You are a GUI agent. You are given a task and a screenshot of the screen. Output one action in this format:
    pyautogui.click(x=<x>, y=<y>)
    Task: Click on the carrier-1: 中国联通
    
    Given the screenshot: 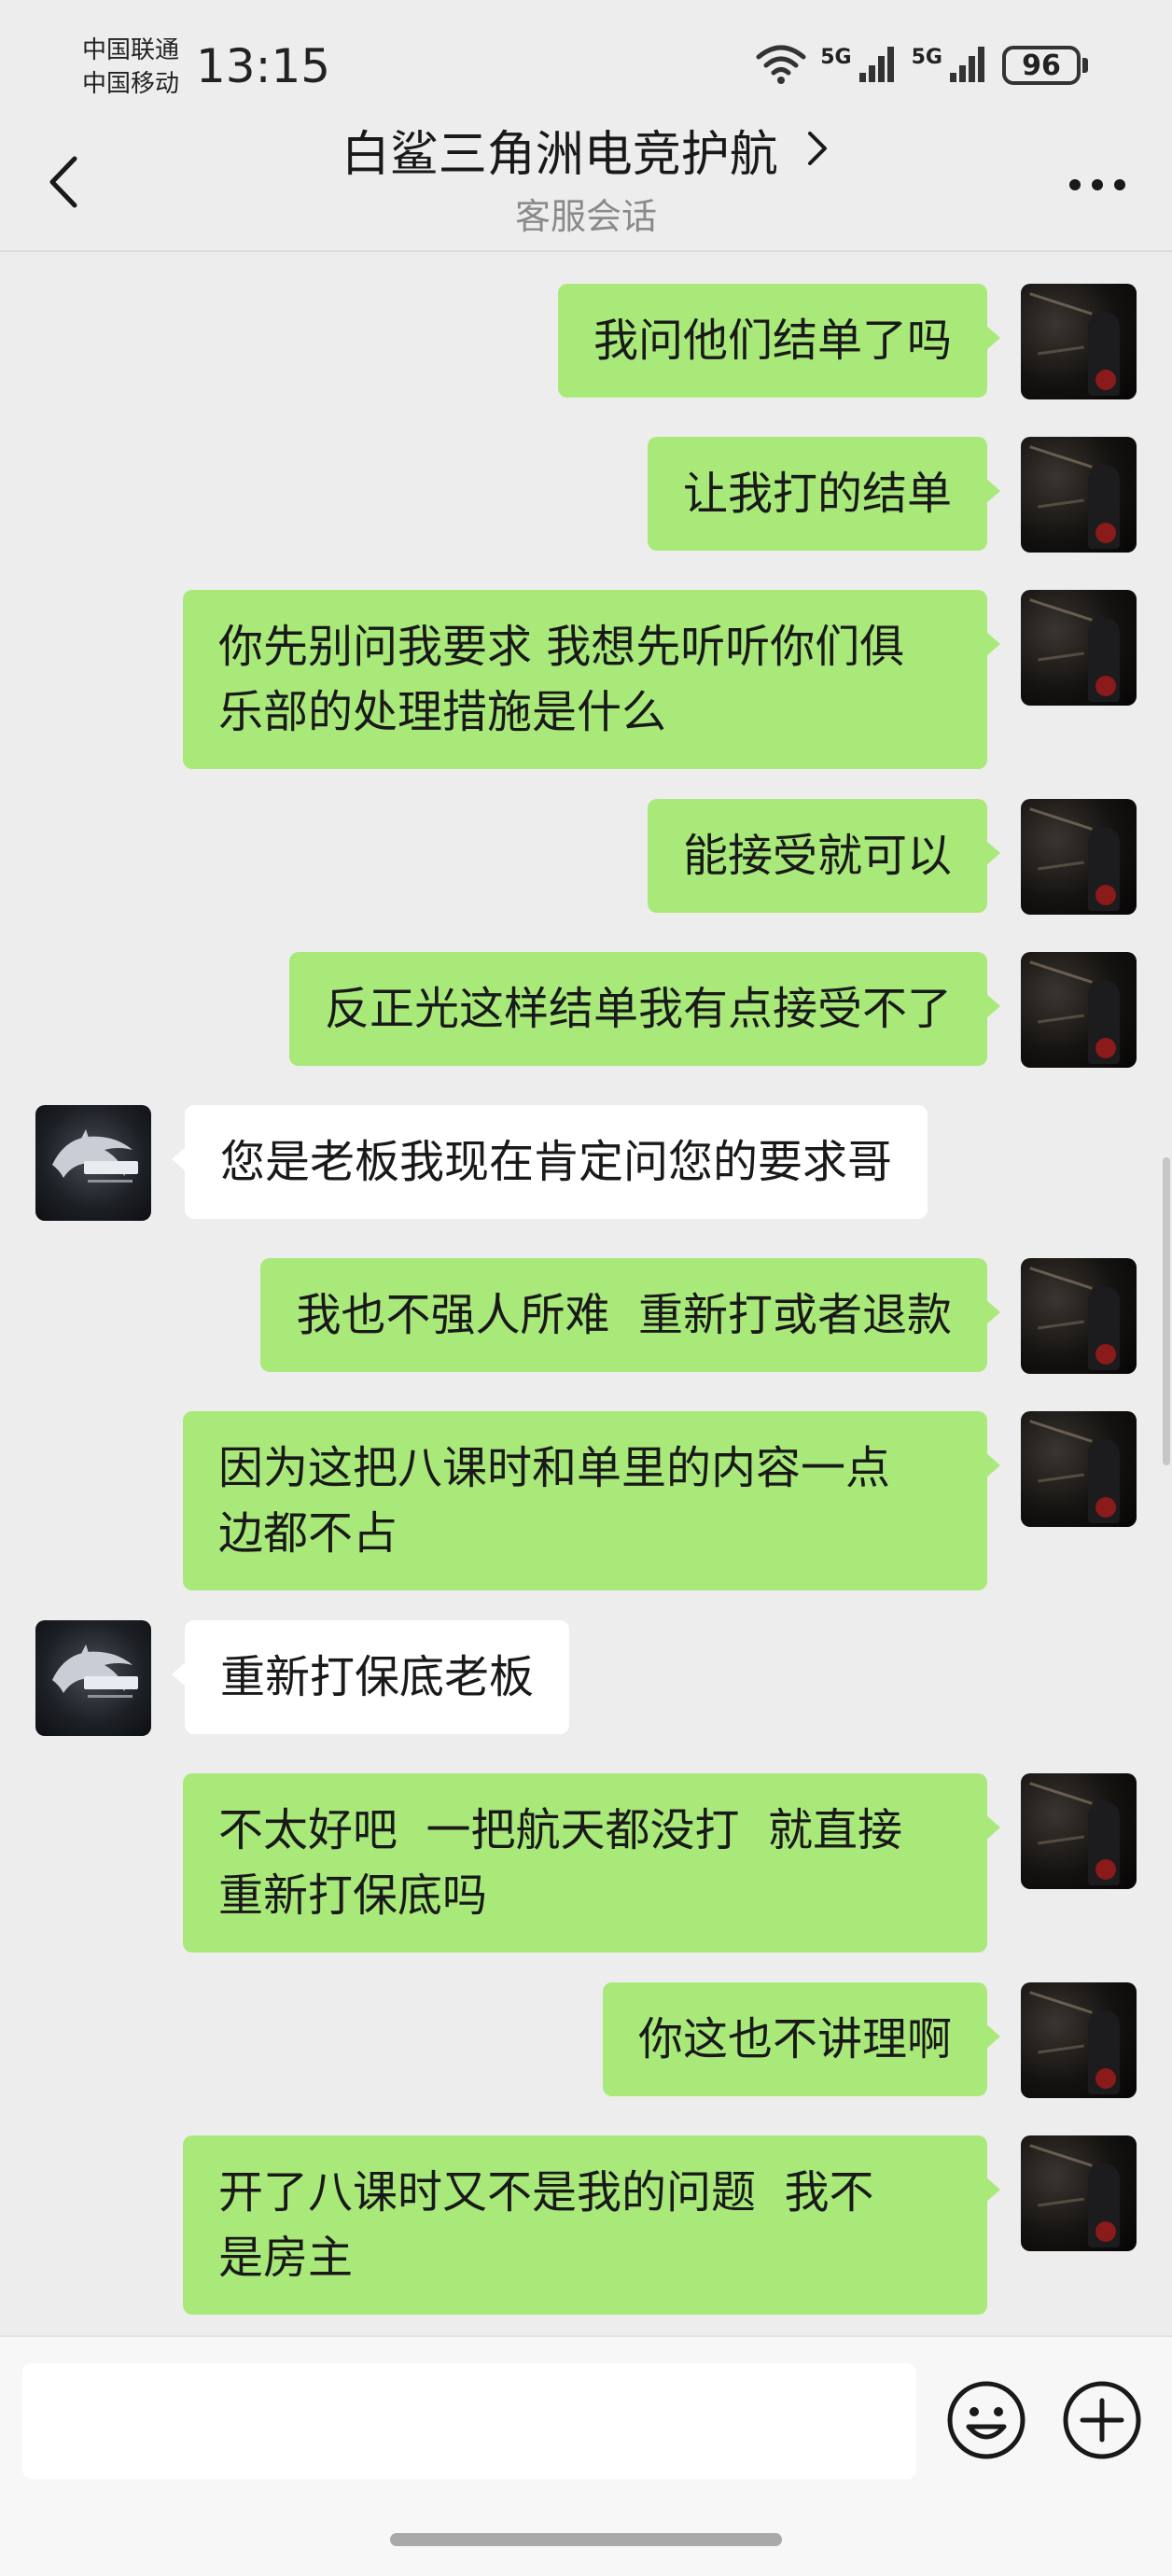 What is the action you would take?
    pyautogui.click(x=131, y=50)
    